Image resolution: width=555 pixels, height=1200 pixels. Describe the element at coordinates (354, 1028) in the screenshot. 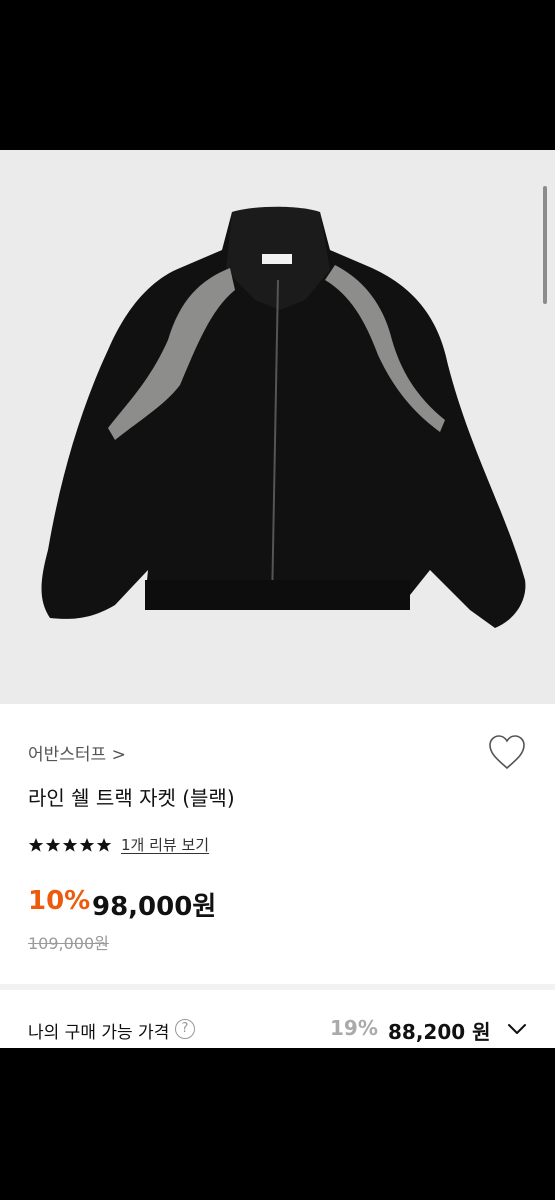

I see `purchase-discount: 19%` at that location.